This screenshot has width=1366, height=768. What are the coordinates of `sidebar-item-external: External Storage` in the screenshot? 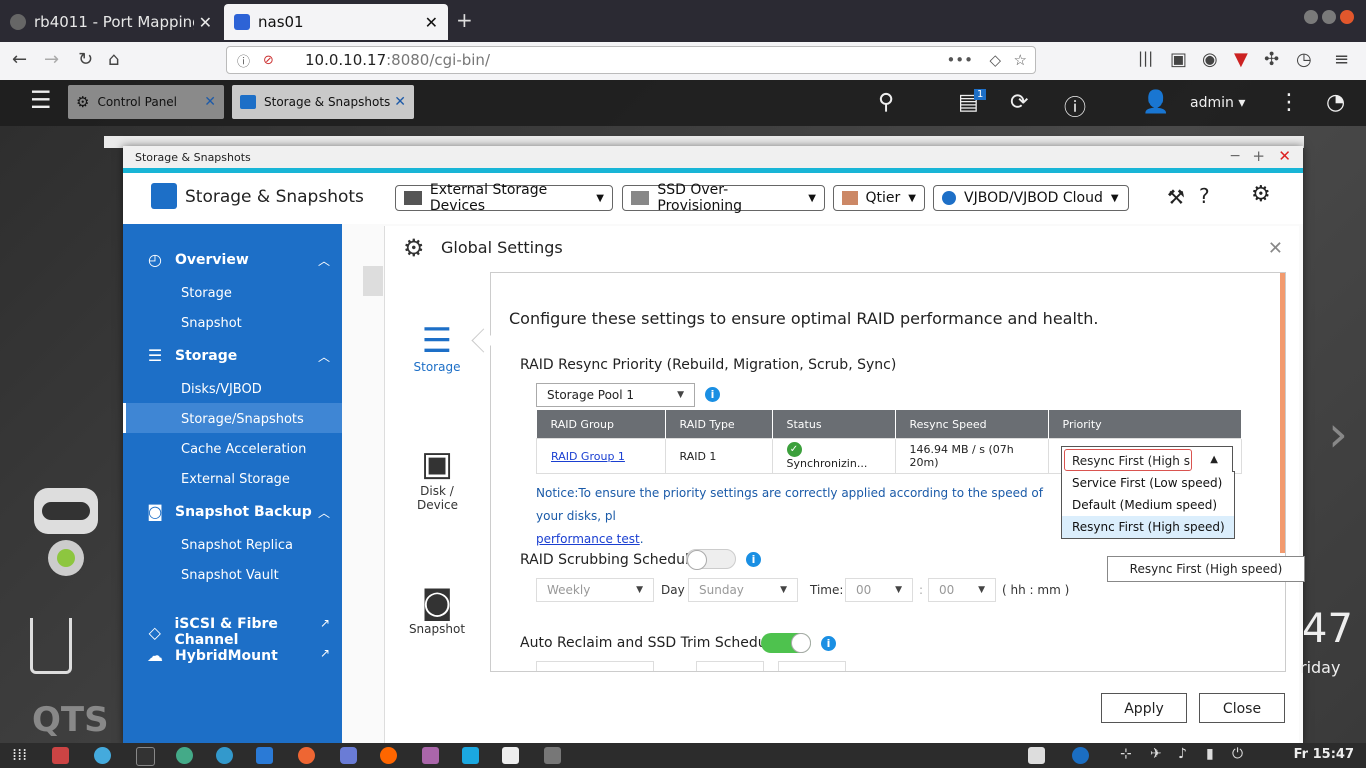 It's located at (235, 479).